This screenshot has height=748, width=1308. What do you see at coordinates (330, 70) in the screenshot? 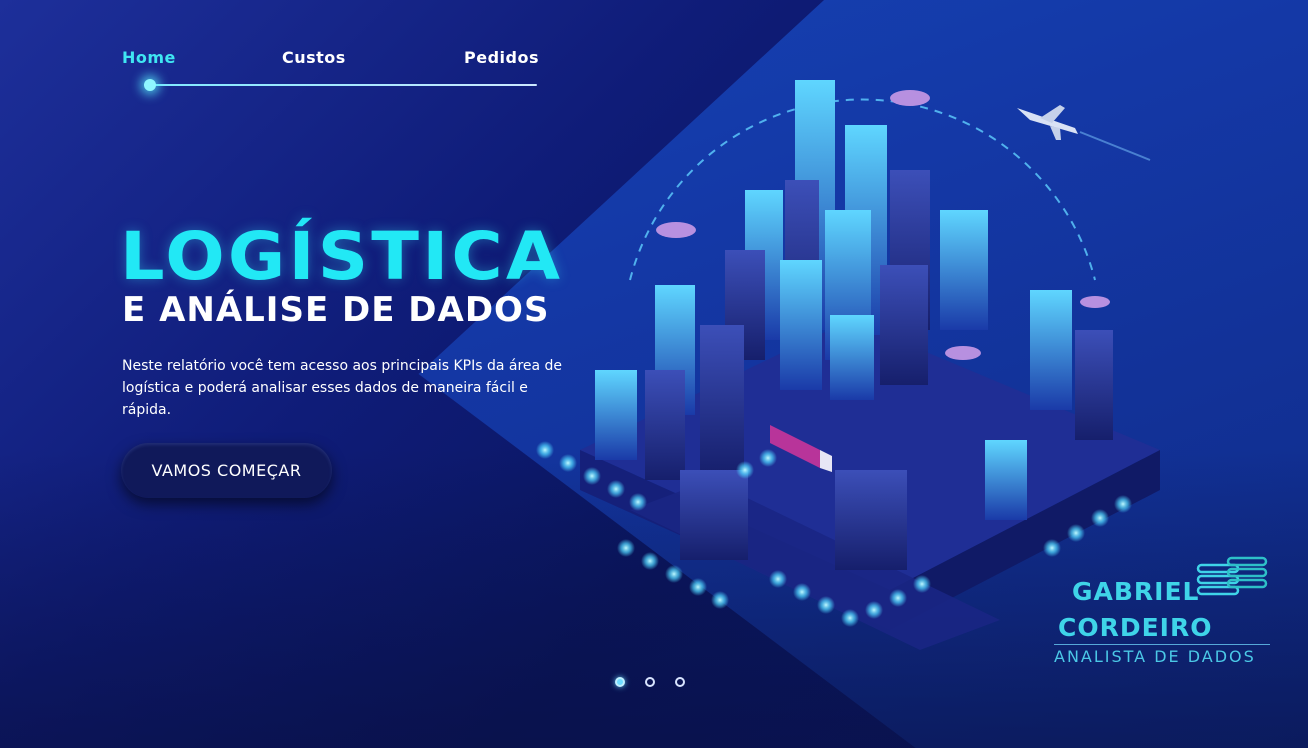
I see `top-nav: Home Custos Pedidos` at bounding box center [330, 70].